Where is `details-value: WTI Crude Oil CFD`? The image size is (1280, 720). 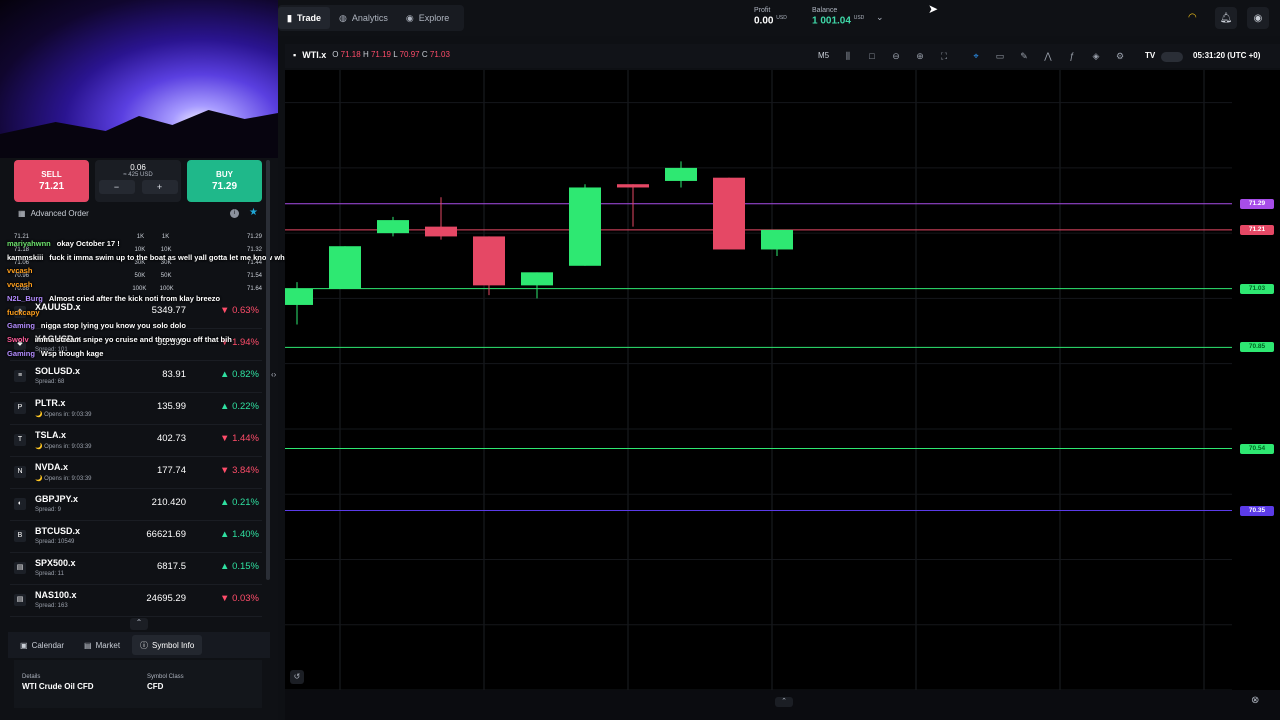
details-value: WTI Crude Oil CFD is located at coordinates (58, 686).